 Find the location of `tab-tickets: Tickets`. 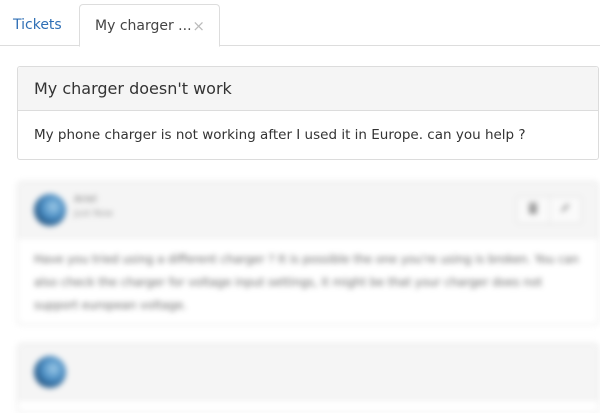

tab-tickets: Tickets is located at coordinates (39, 25).